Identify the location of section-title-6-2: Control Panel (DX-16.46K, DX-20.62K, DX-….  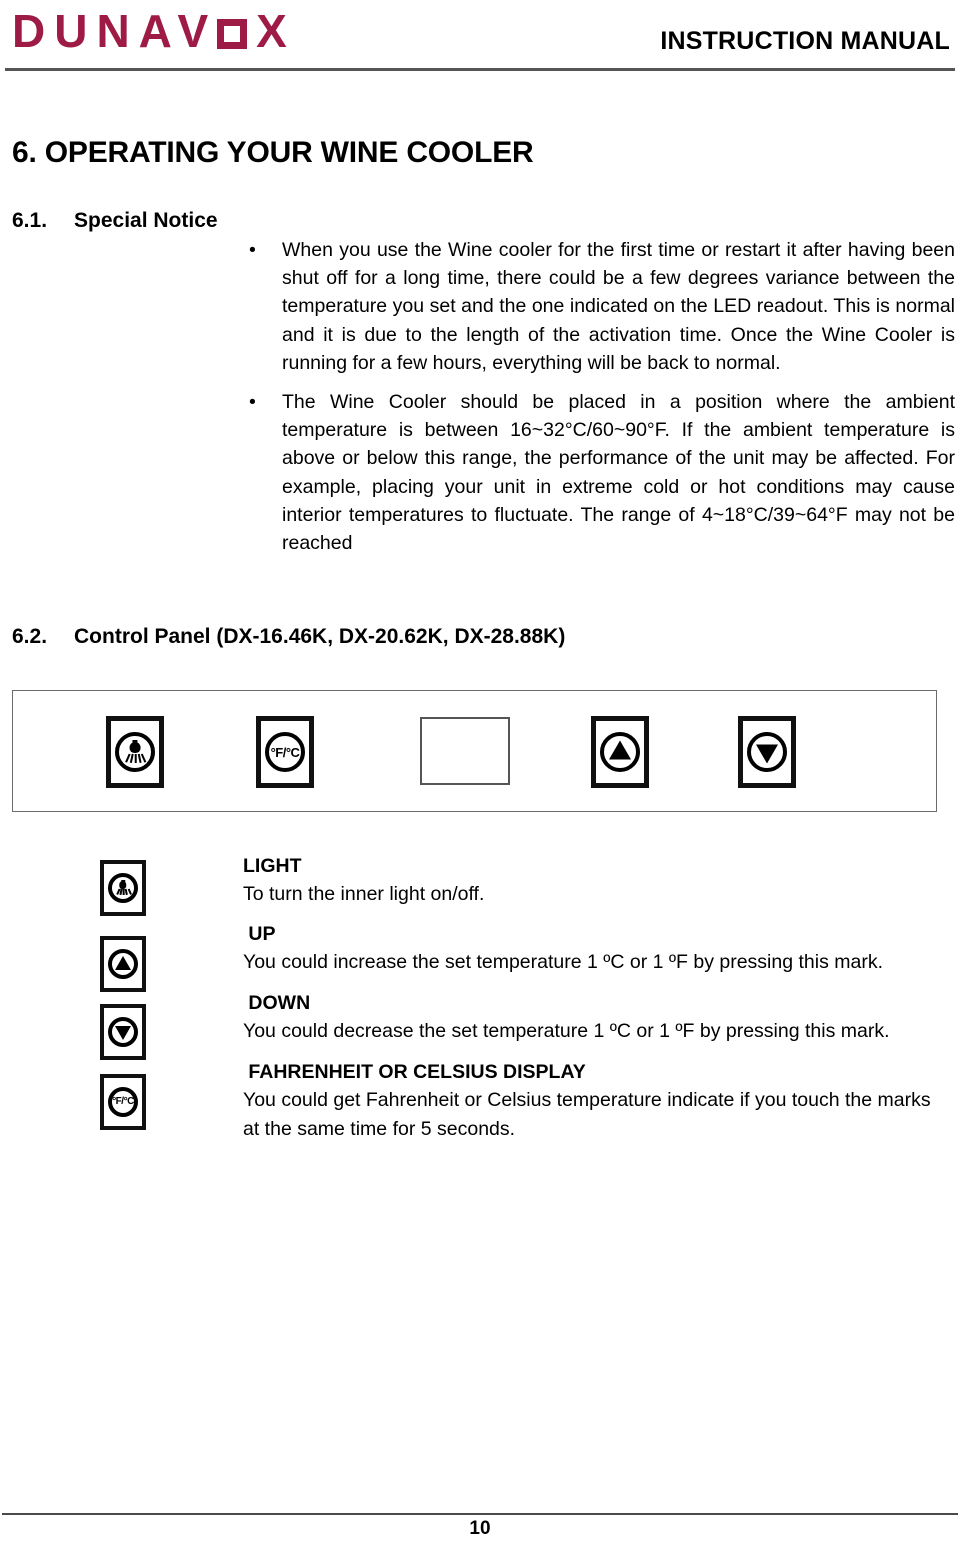
(320, 636).